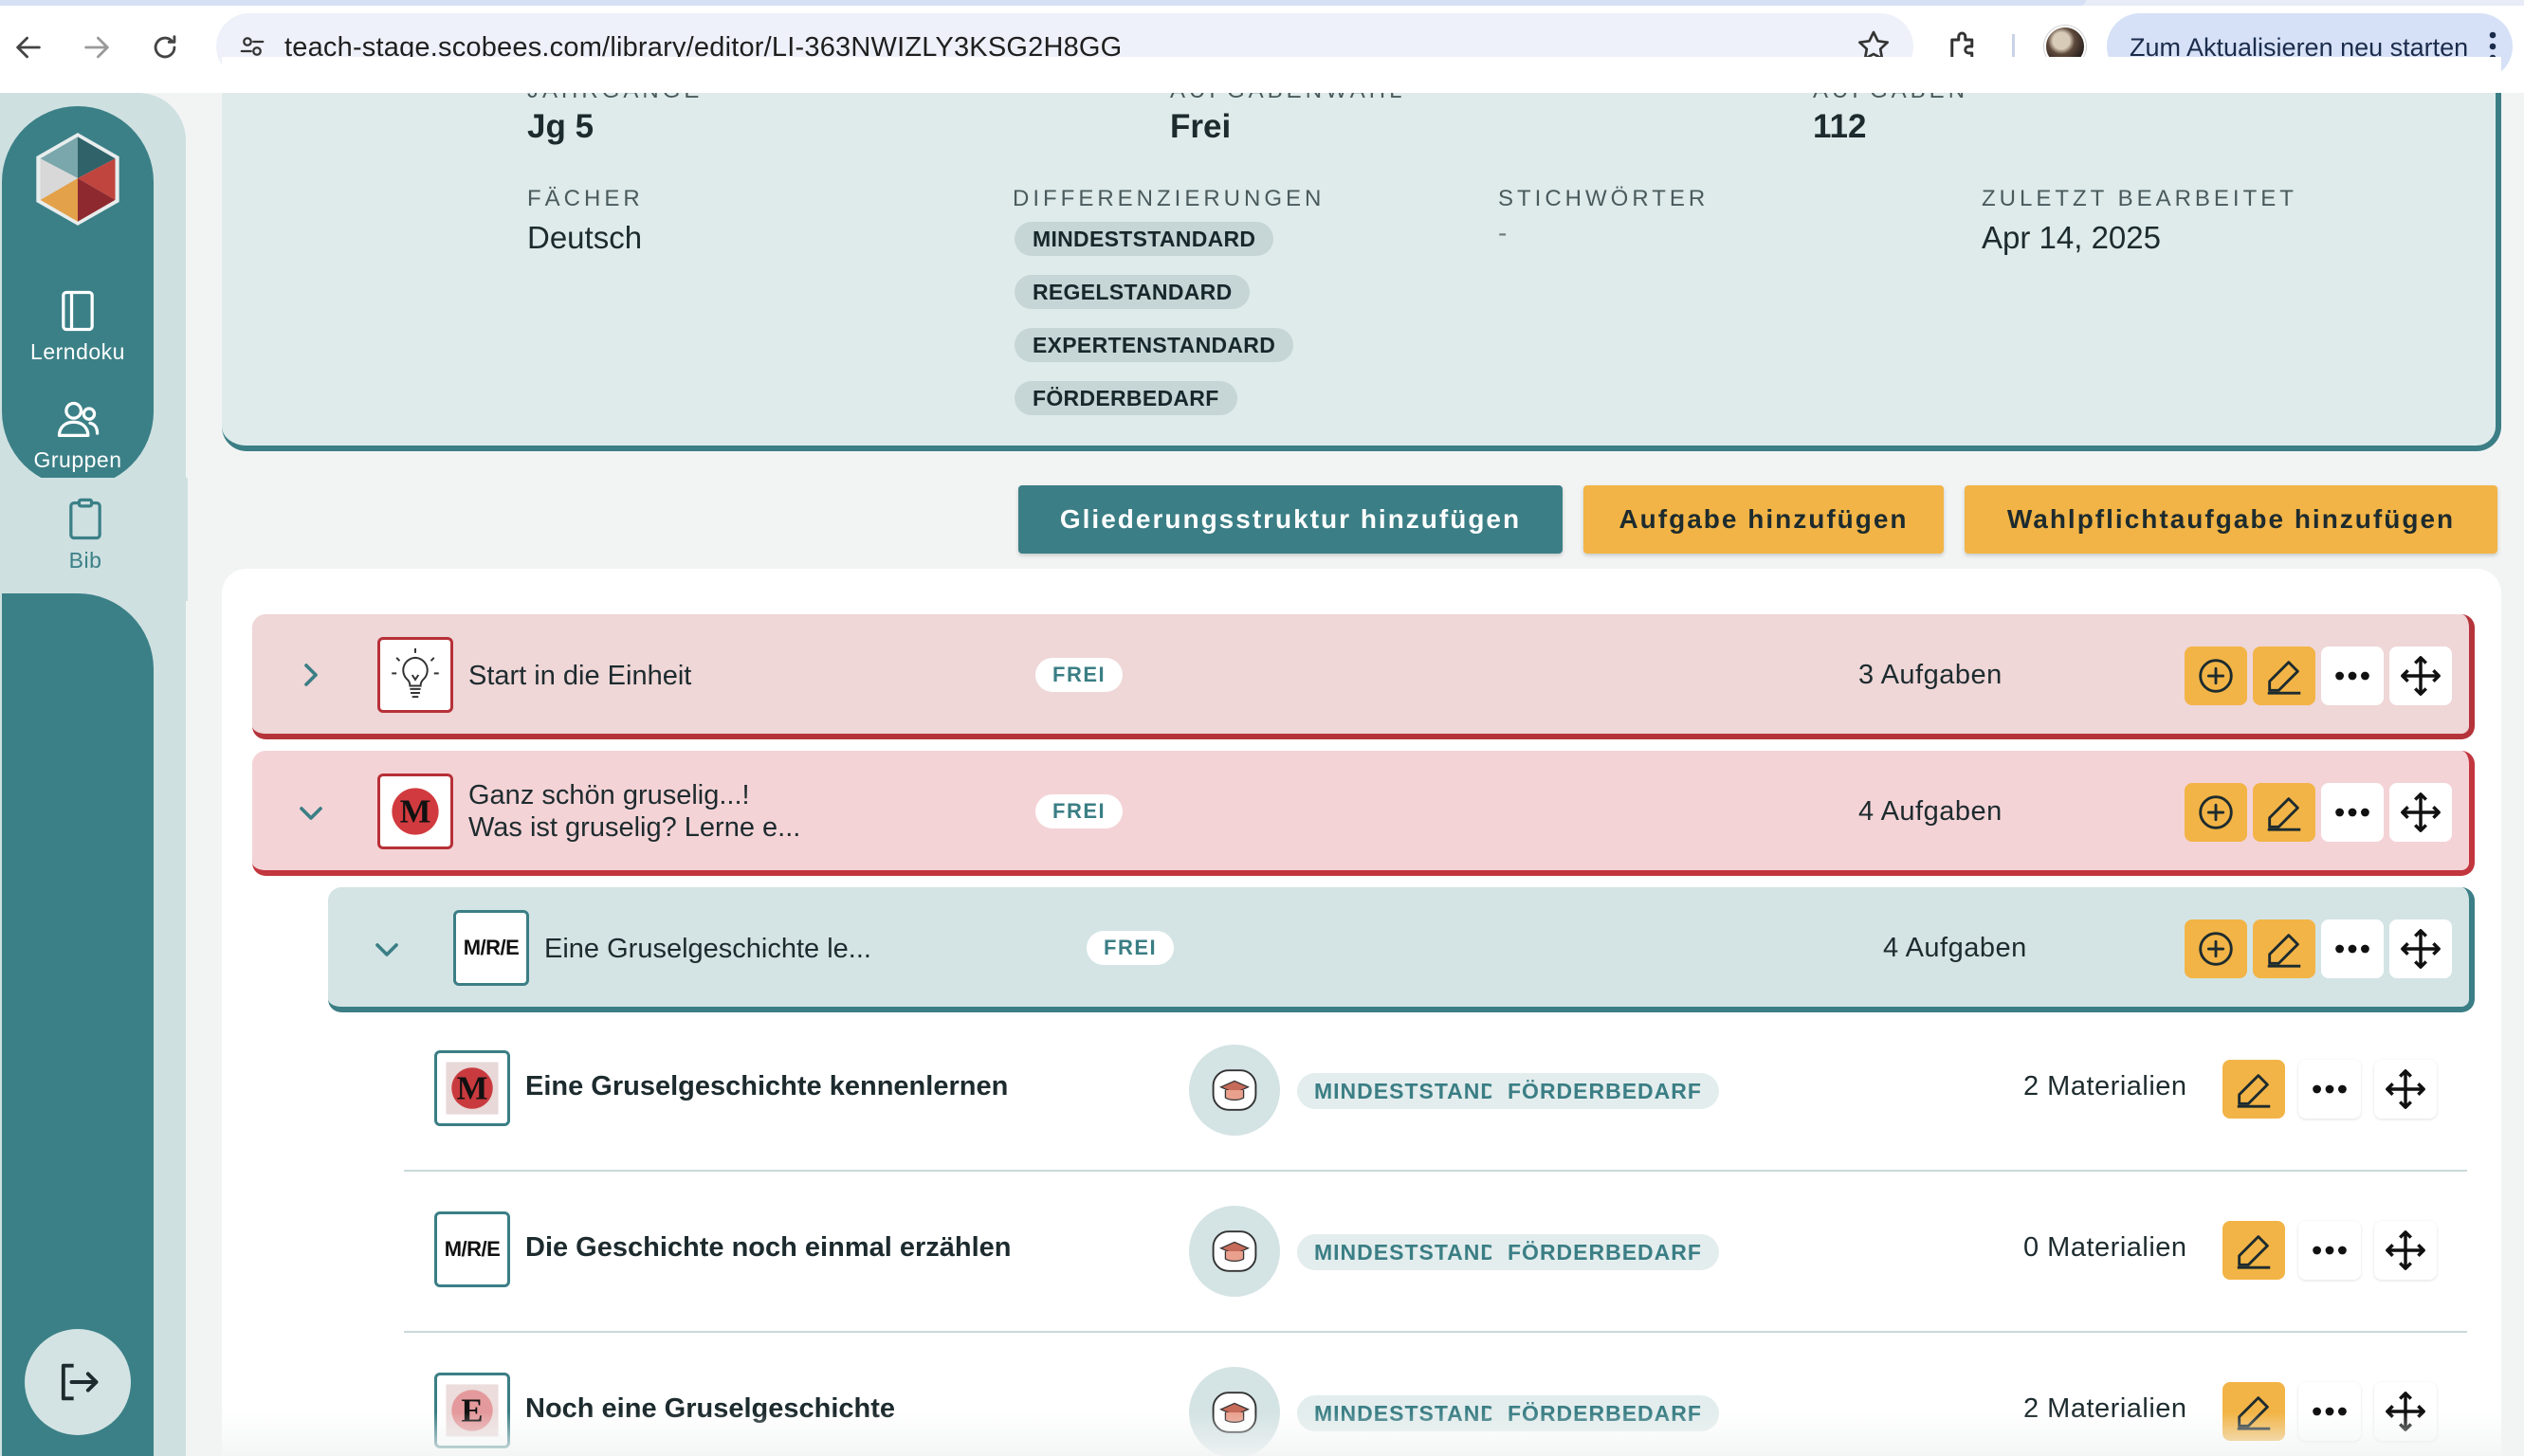 This screenshot has width=2524, height=1456. I want to click on section-title-line1: Ganz schön gruselig...!, so click(609, 795).